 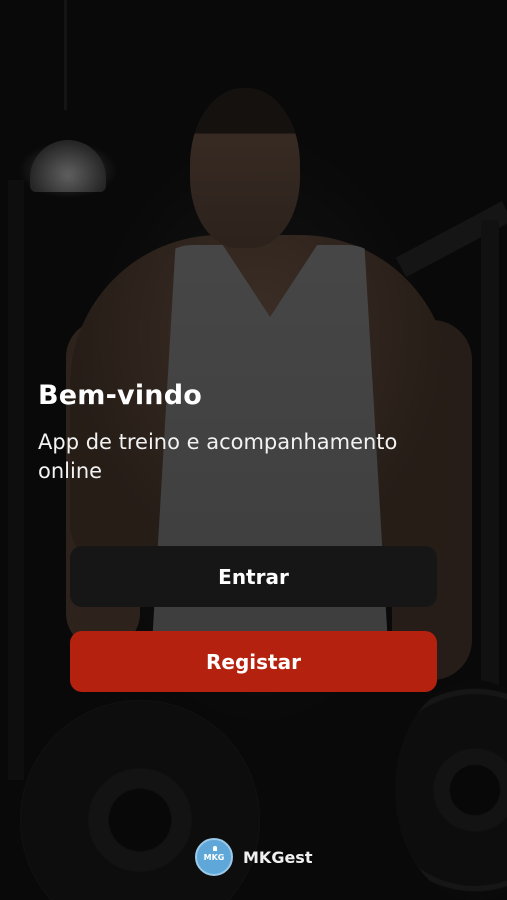 I want to click on logo-text: MKG, so click(x=214, y=857).